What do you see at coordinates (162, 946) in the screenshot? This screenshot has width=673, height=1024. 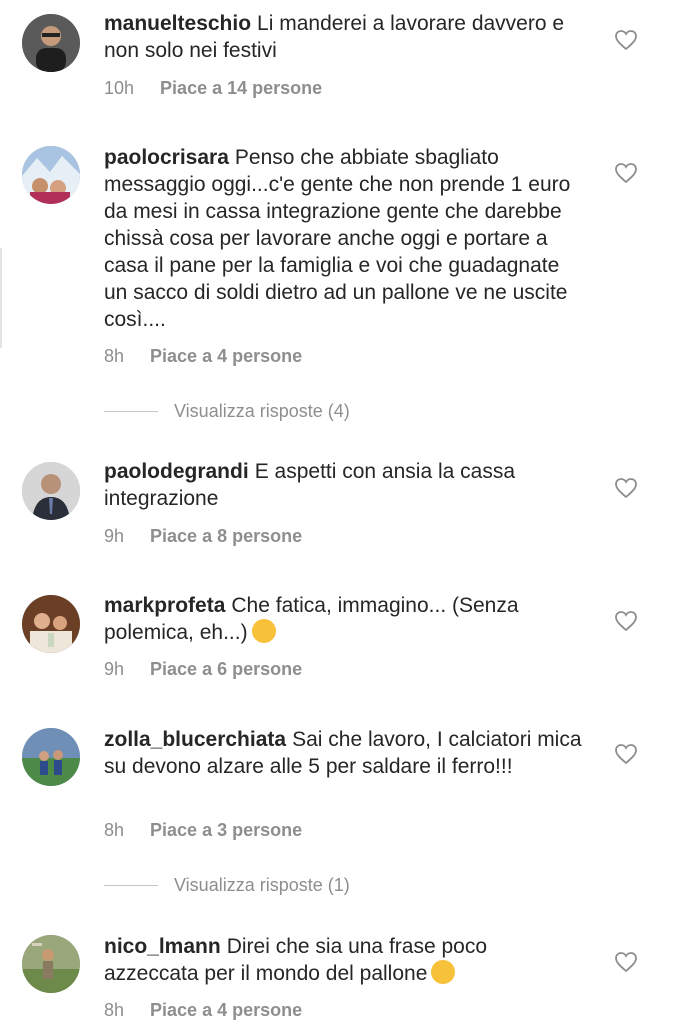 I see `comment-username: nico_lmann` at bounding box center [162, 946].